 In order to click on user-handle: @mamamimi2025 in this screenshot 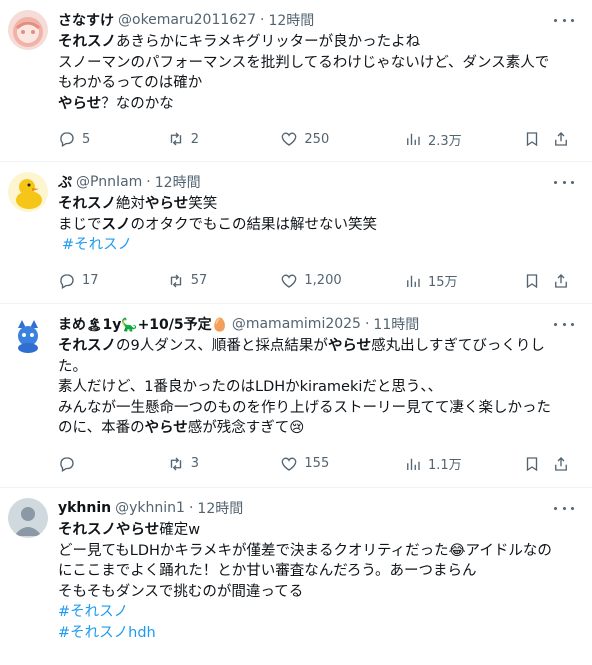, I will do `click(296, 324)`.